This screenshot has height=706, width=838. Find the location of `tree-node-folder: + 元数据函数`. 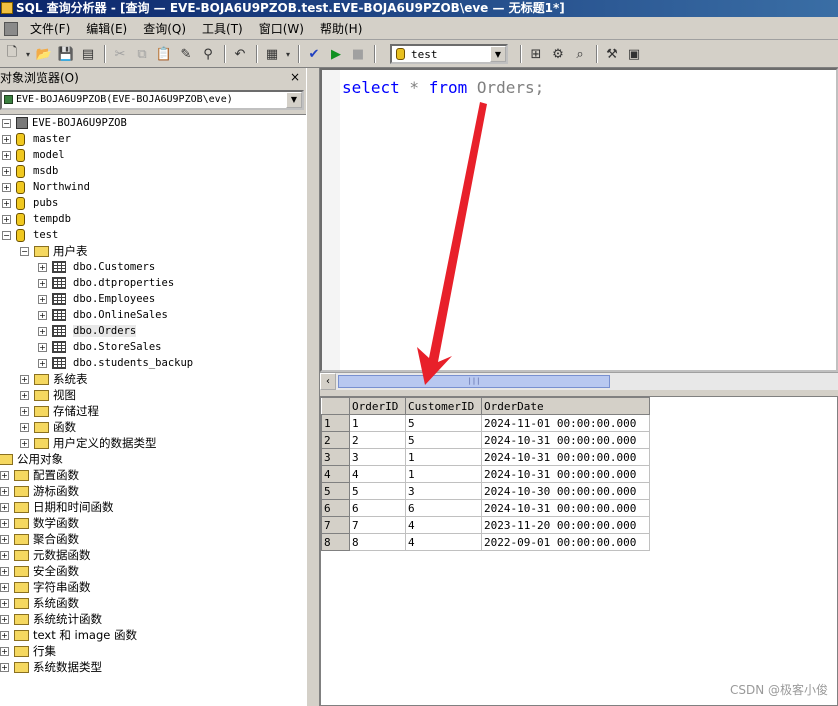

tree-node-folder: + 元数据函数 is located at coordinates (45, 555).